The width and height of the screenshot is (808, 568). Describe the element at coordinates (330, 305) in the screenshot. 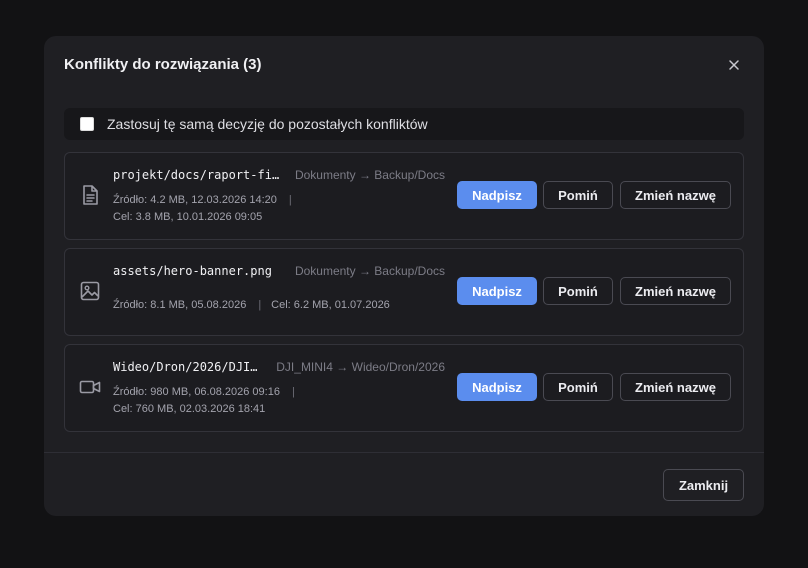

I see `target-info: Cel: 6.2 MB, 01.07.2026` at that location.